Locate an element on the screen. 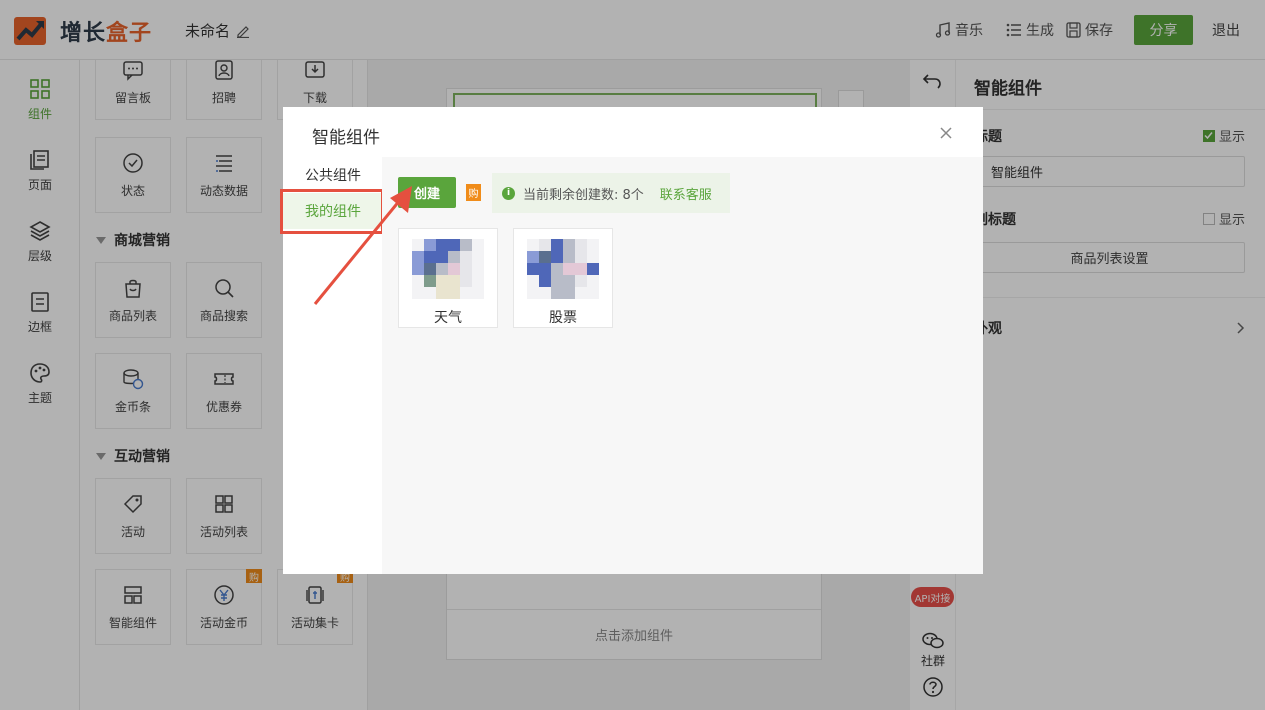  component-card-stock: 股票 is located at coordinates (563, 278).